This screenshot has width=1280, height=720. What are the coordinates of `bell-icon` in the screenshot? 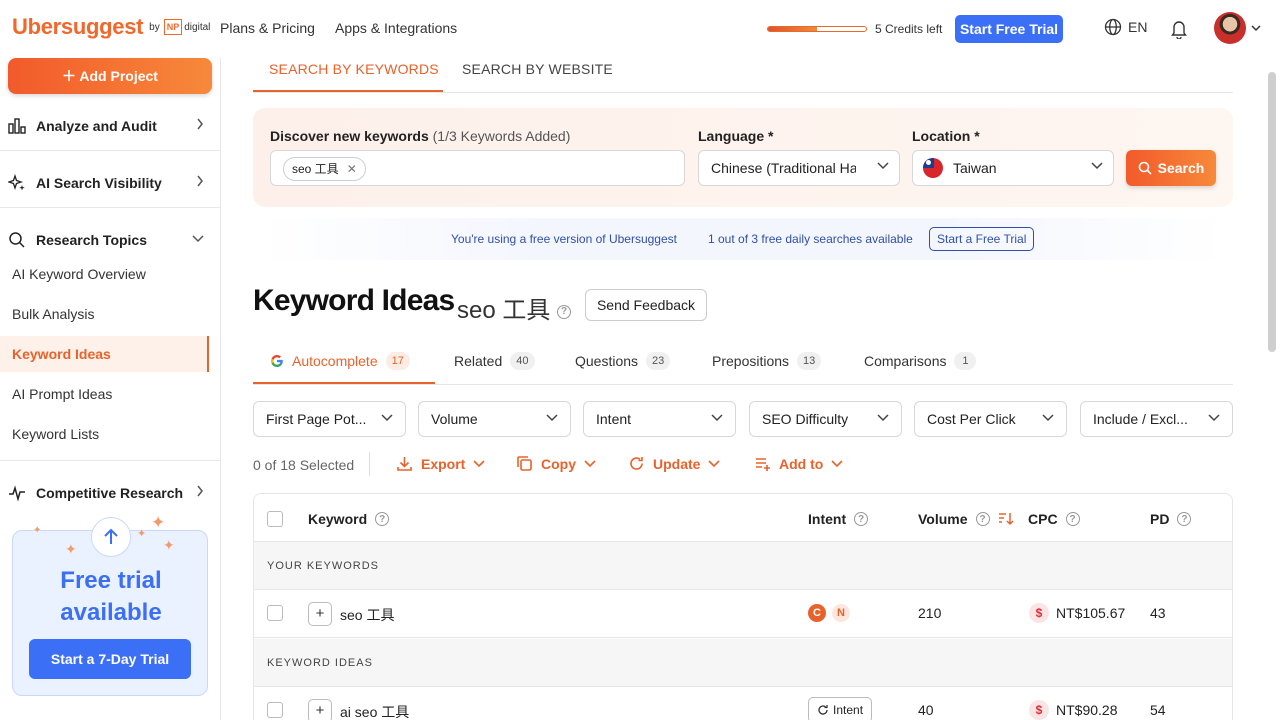 It's located at (1179, 29).